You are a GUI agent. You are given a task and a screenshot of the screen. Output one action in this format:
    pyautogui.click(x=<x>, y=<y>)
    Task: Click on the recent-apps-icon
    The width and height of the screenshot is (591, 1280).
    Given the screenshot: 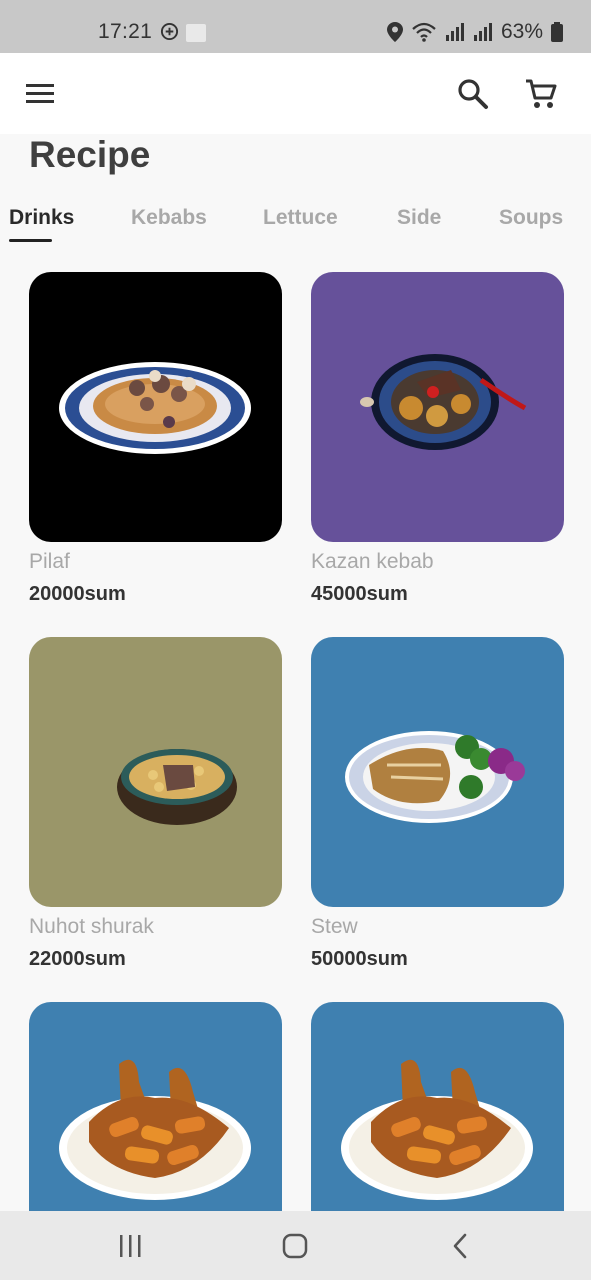 What is the action you would take?
    pyautogui.click(x=130, y=1246)
    